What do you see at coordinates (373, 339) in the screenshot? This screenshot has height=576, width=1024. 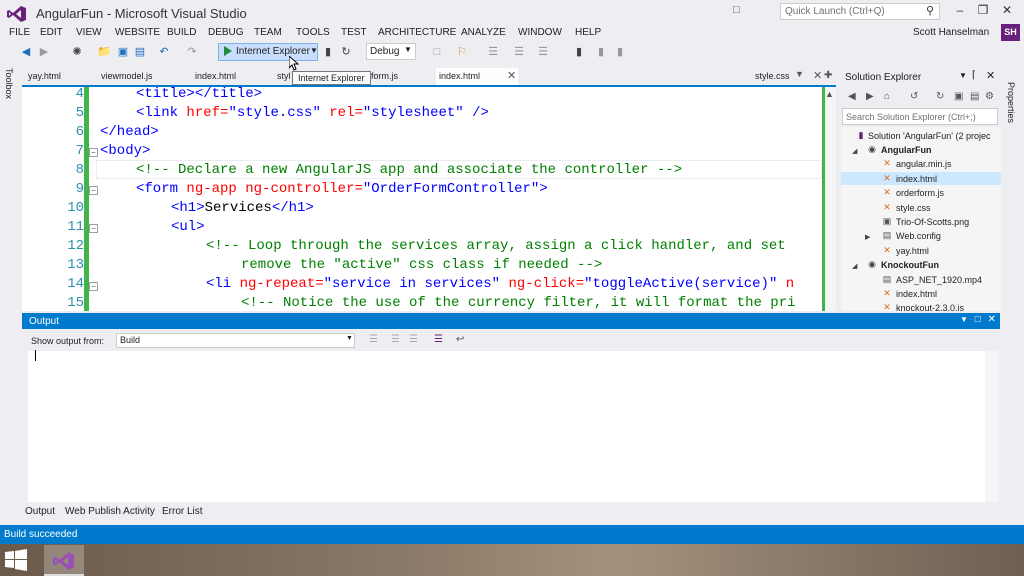 I see `go-to-line-icon: ☰` at bounding box center [373, 339].